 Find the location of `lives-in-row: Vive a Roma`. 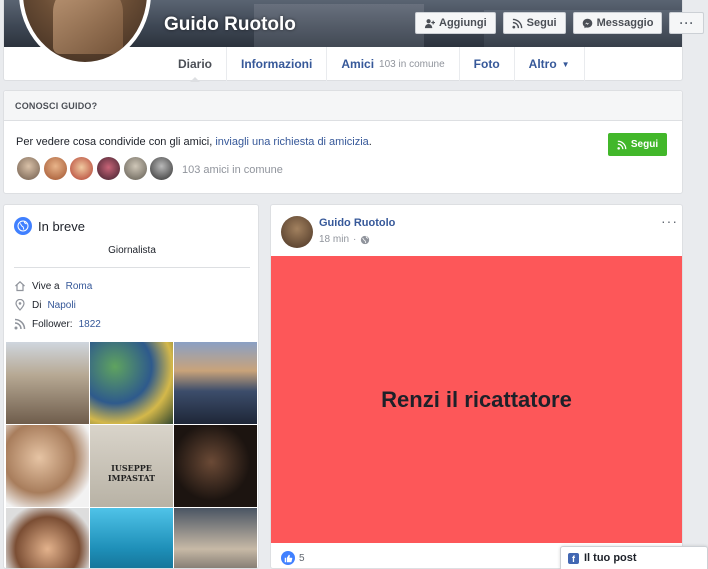

lives-in-row: Vive a Roma is located at coordinates (53, 286).